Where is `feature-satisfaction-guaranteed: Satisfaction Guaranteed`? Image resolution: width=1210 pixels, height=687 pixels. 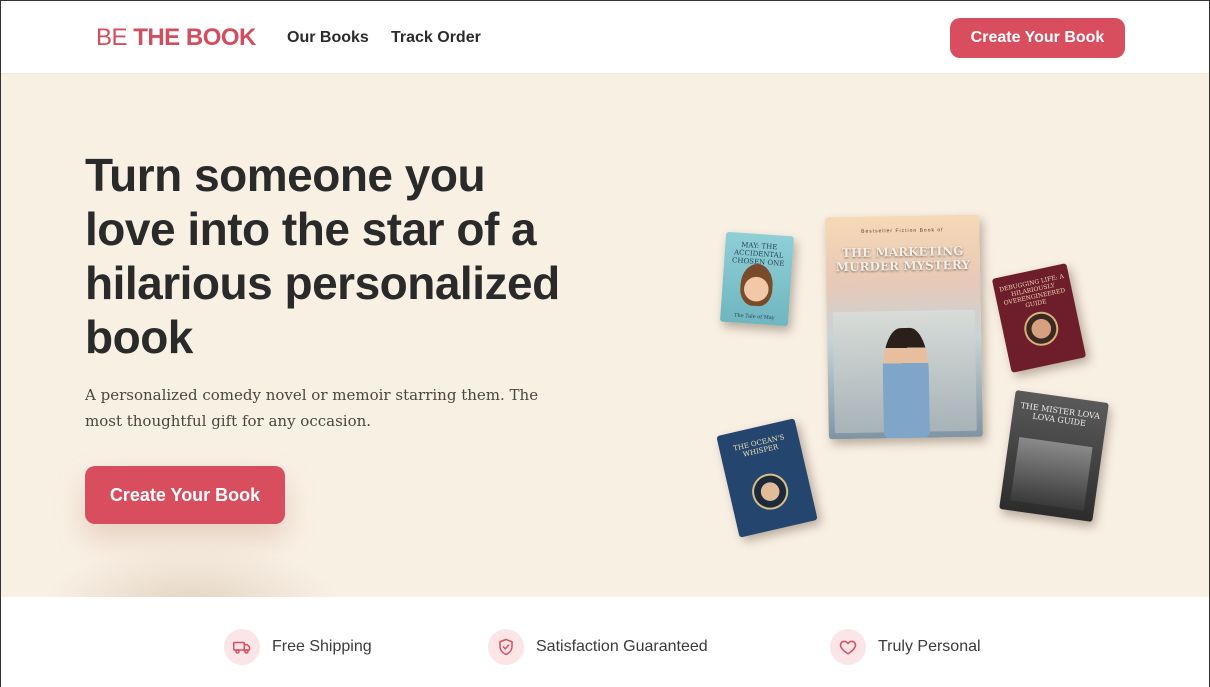 feature-satisfaction-guaranteed: Satisfaction Guaranteed is located at coordinates (598, 647).